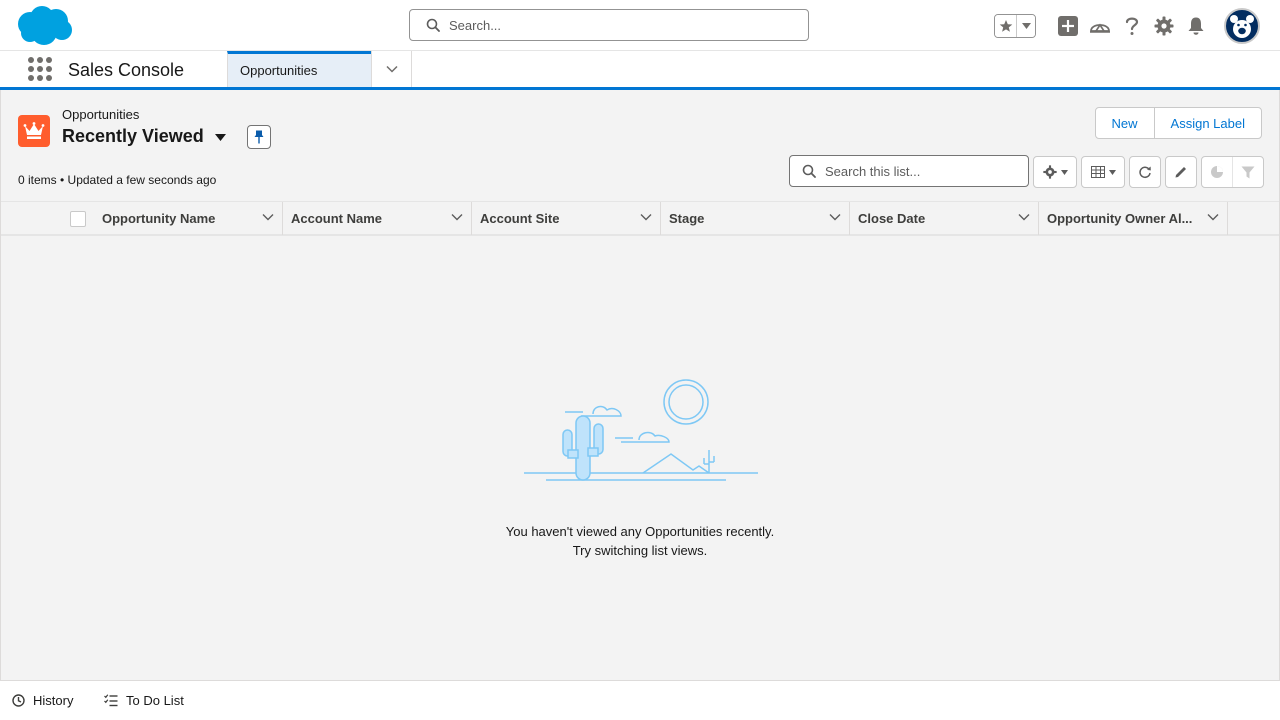  Describe the element at coordinates (126, 70) in the screenshot. I see `app-name: Sales Console` at that location.